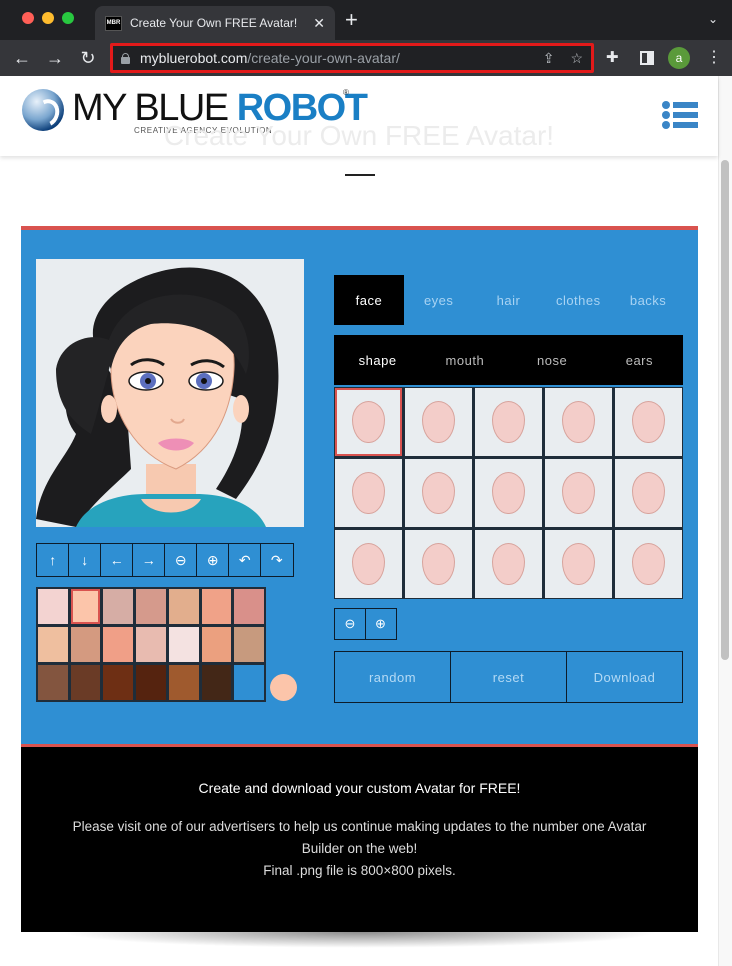 The image size is (732, 966). Describe the element at coordinates (22, 58) in the screenshot. I see `back-arrow-icon: ←` at that location.